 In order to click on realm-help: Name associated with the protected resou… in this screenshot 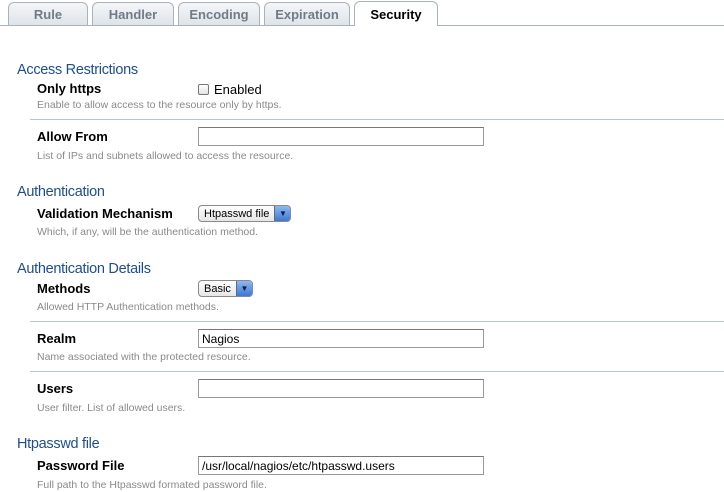, I will do `click(144, 357)`.